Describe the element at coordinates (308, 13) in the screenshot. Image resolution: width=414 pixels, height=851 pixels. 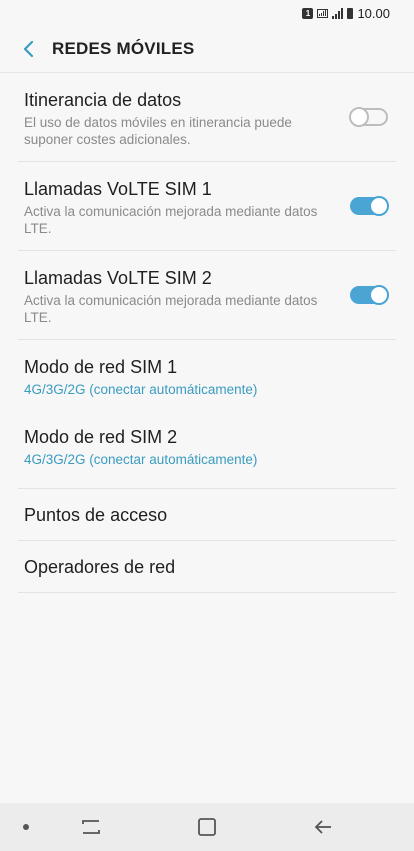
I see `sim-badge: 1` at that location.